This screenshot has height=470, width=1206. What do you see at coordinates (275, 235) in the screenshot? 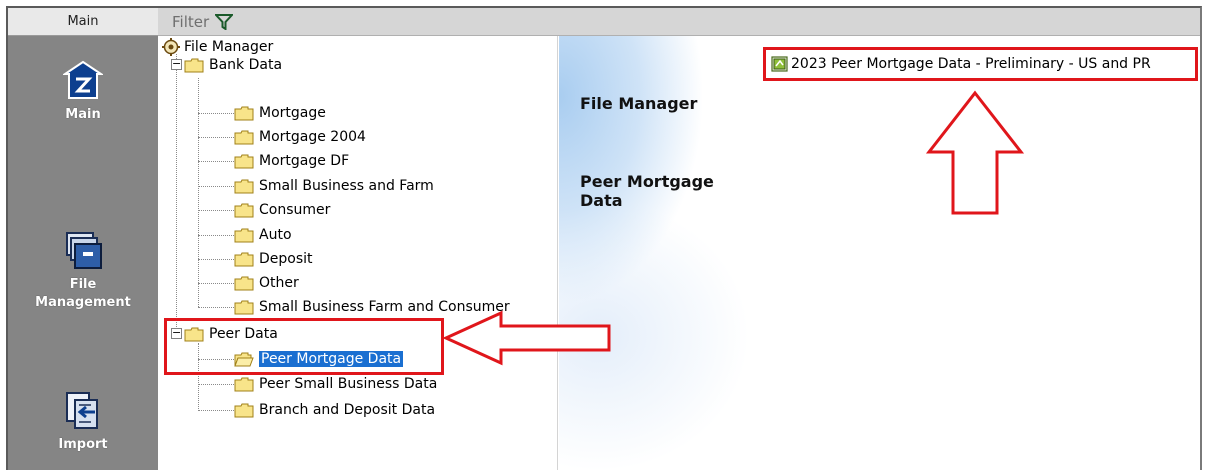
I see `tree-label: Auto` at bounding box center [275, 235].